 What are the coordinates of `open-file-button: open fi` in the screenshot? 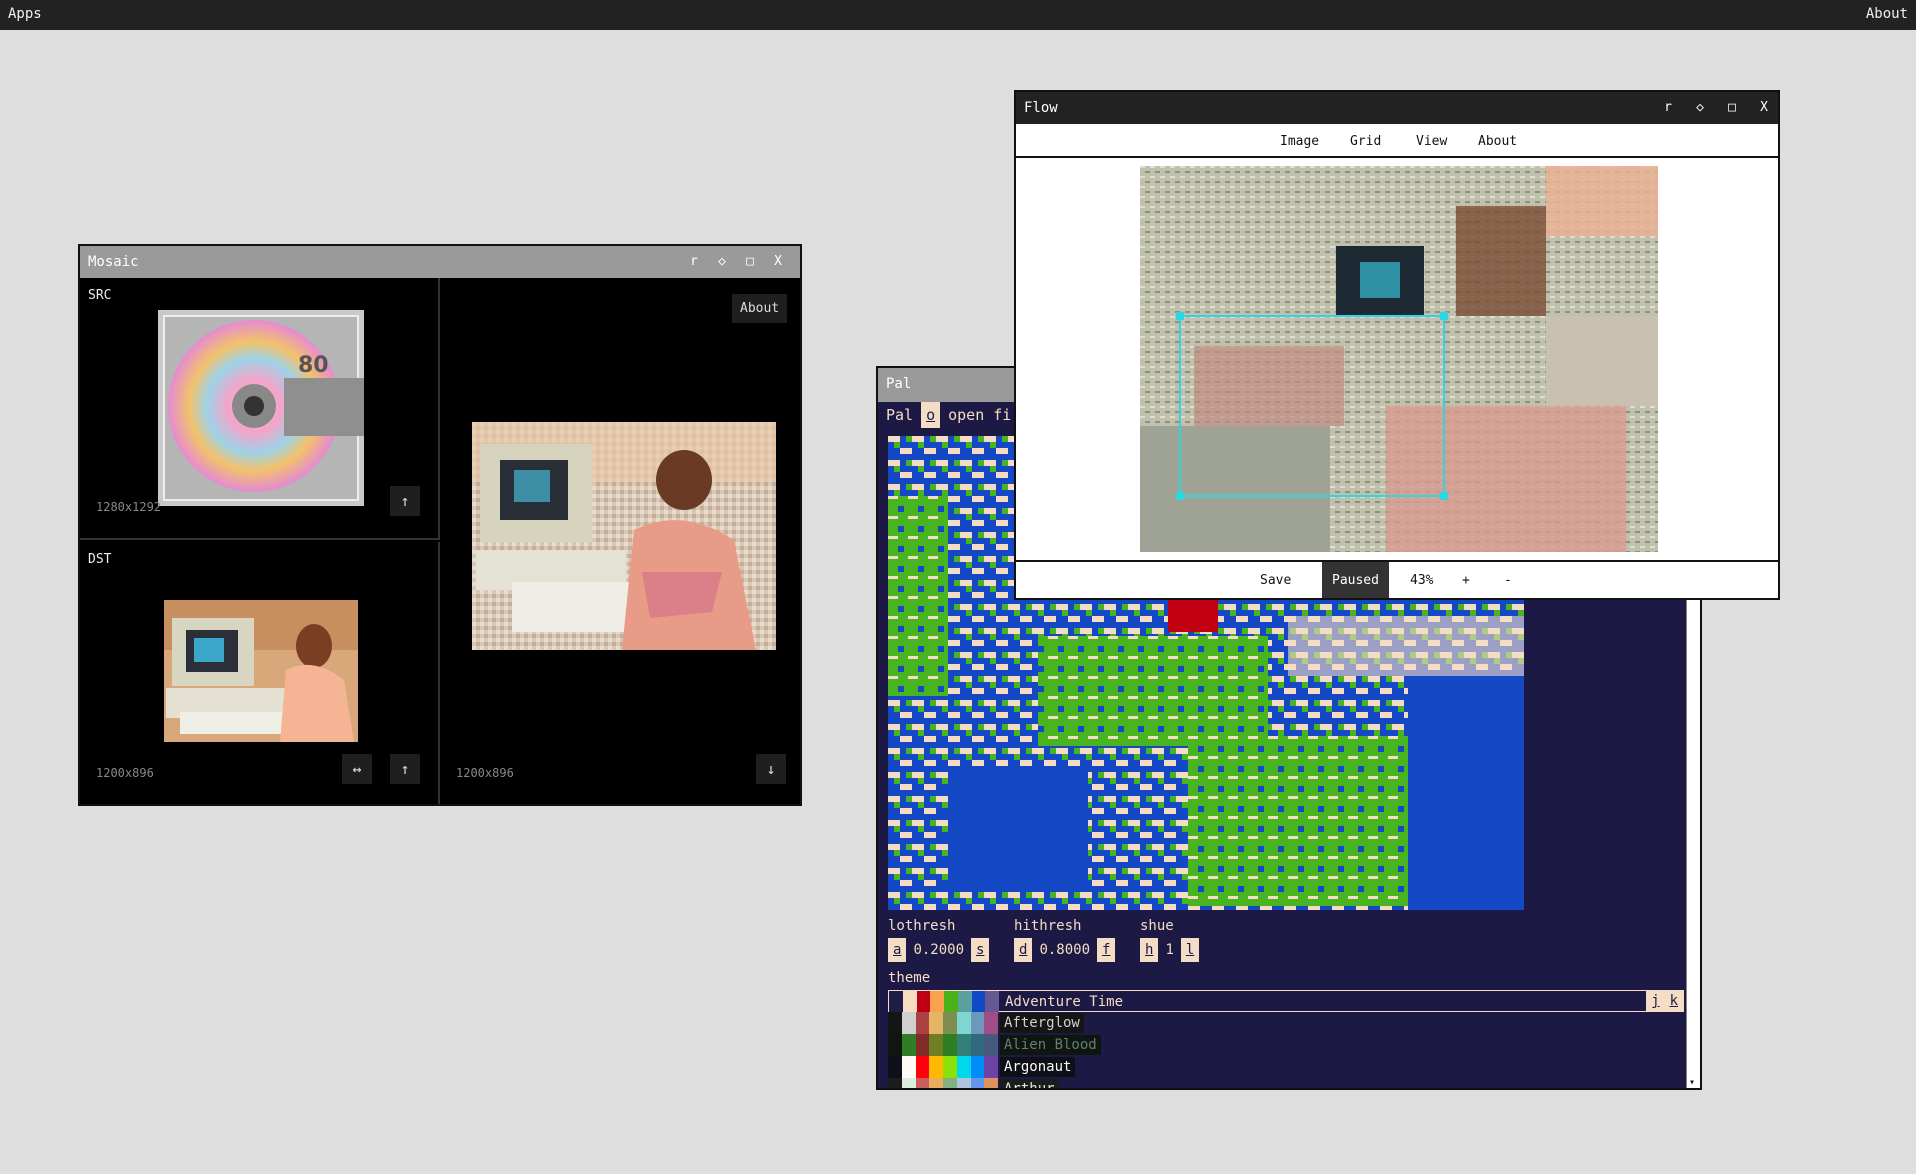 It's located at (980, 415).